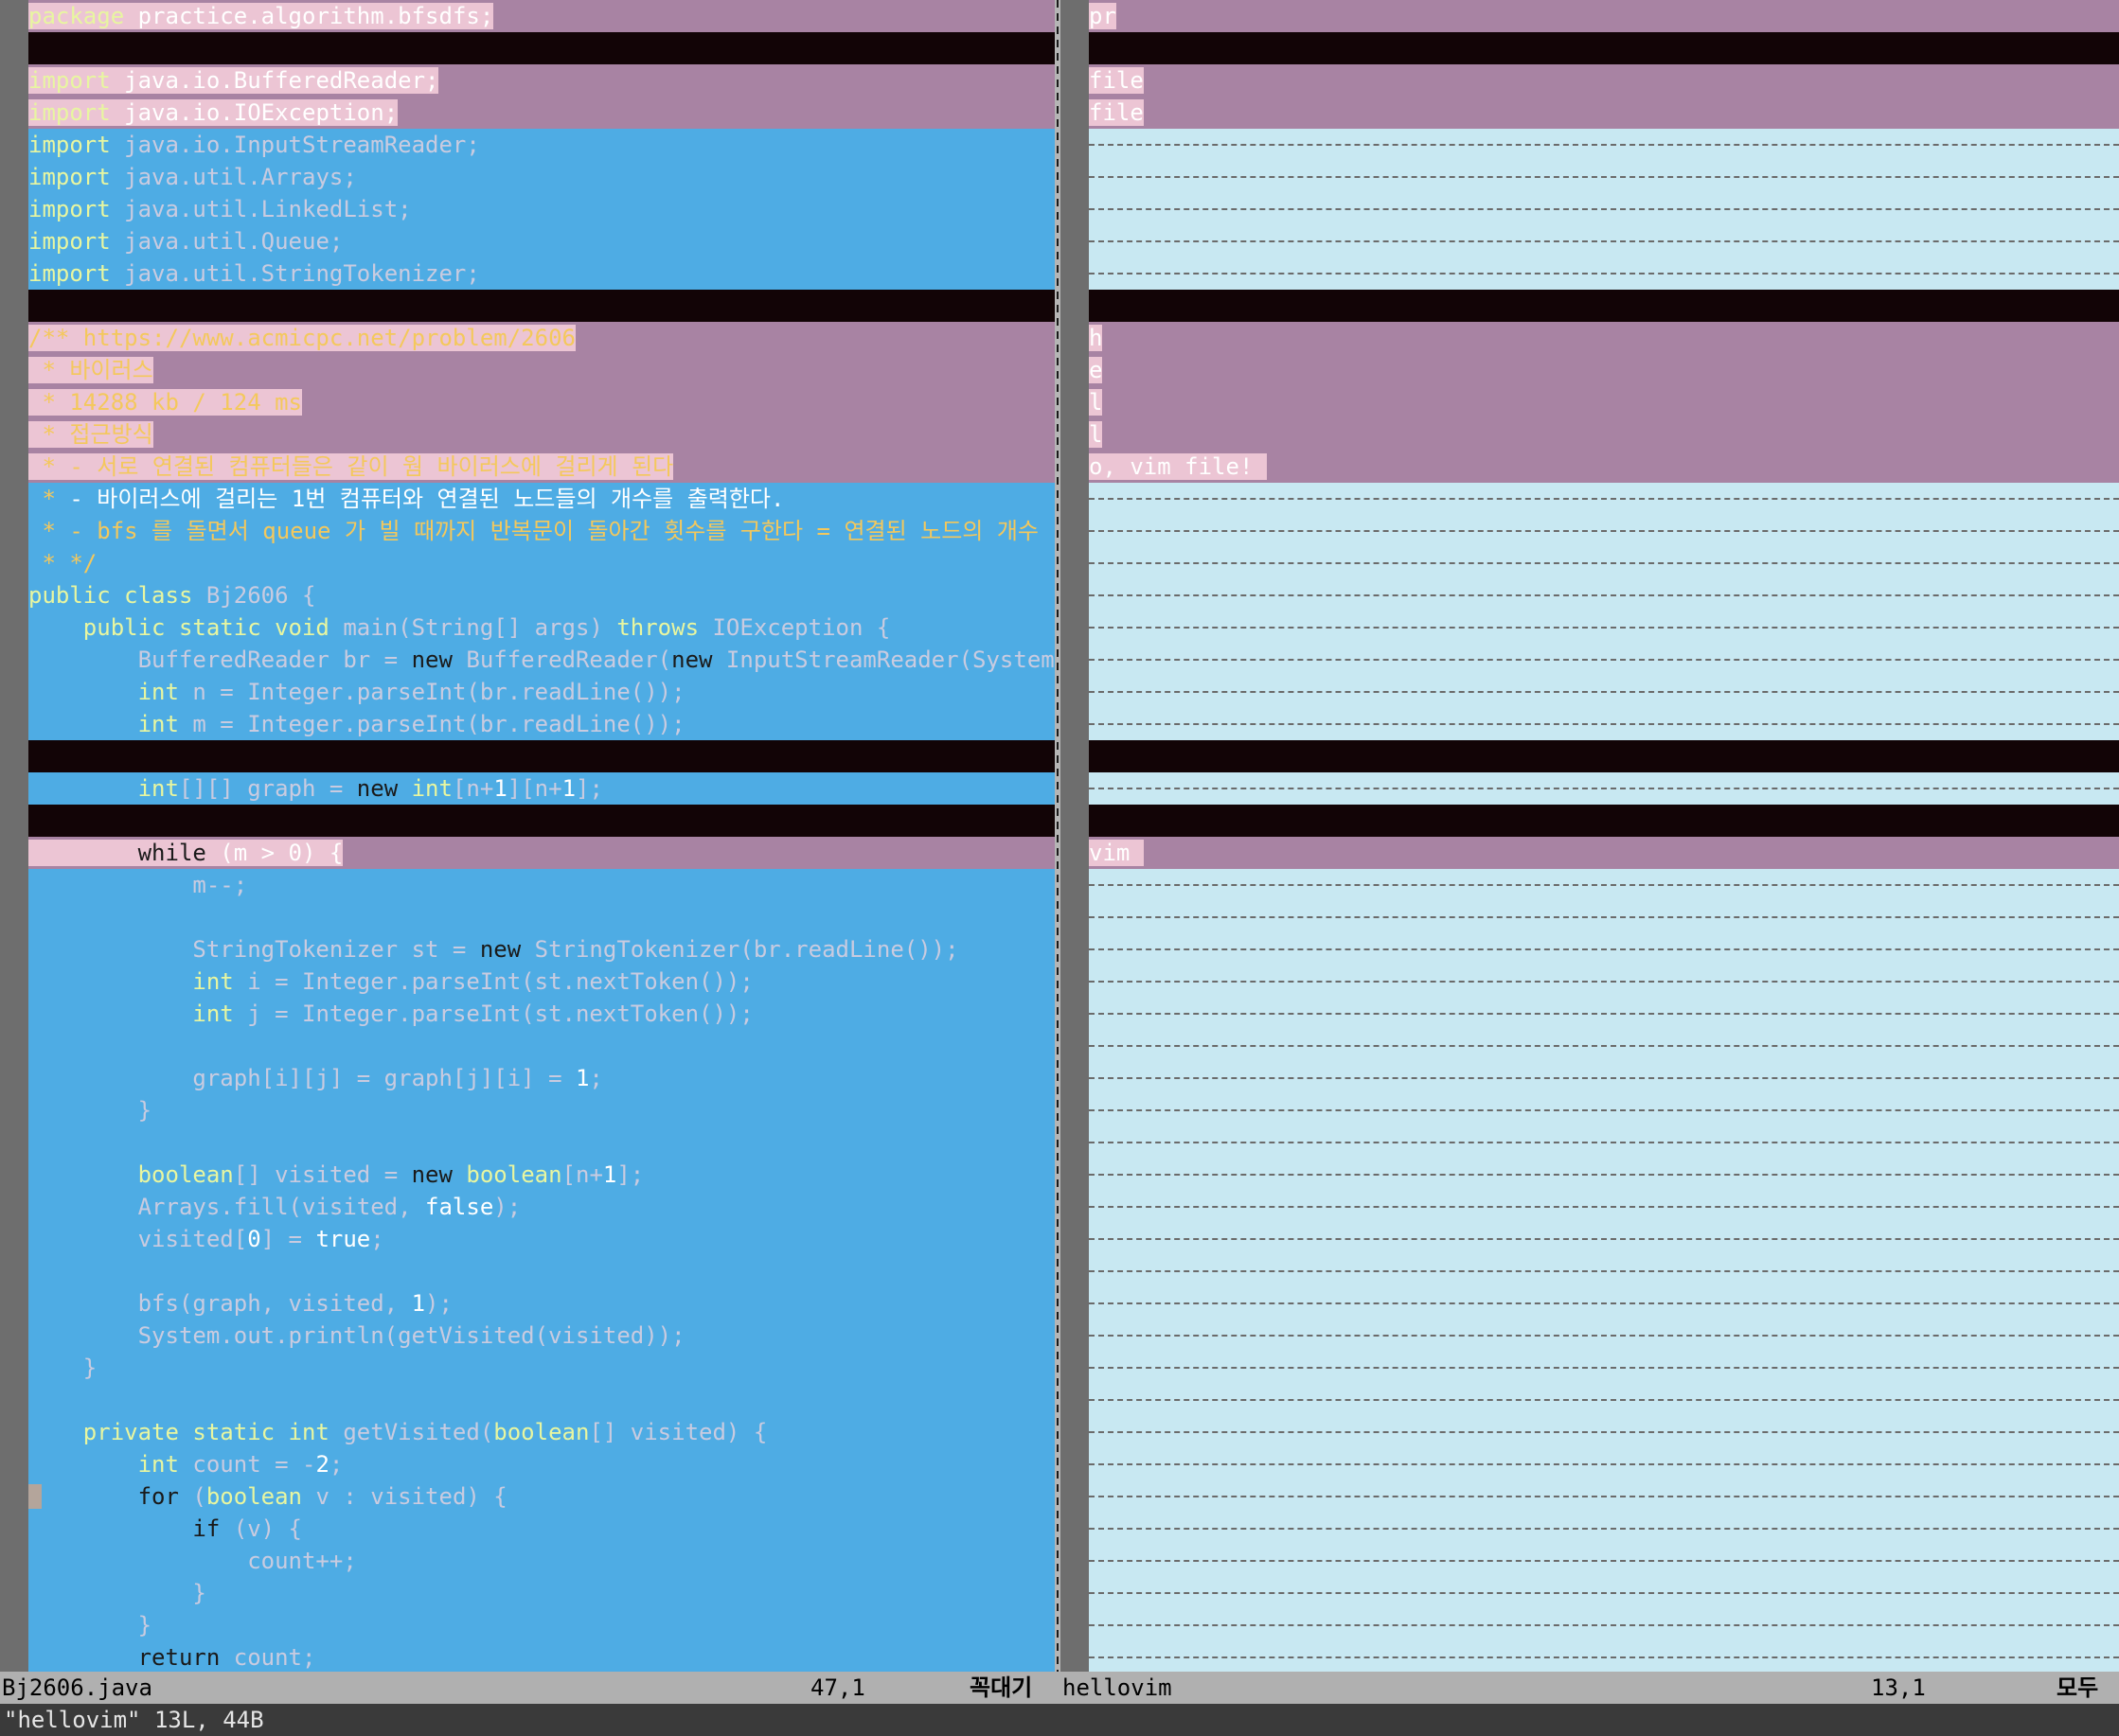 This screenshot has width=2119, height=1736. I want to click on left-code-line: graph[i][j] = graph[j][i] = 1;, so click(541, 1078).